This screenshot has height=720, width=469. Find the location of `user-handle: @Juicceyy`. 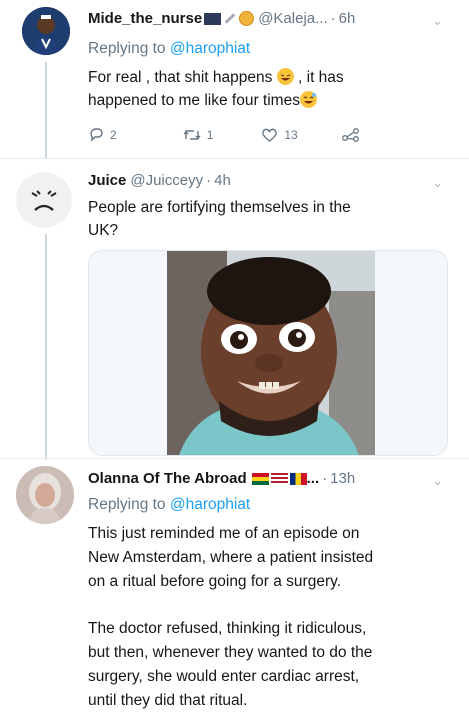

user-handle: @Juicceyy is located at coordinates (166, 180).